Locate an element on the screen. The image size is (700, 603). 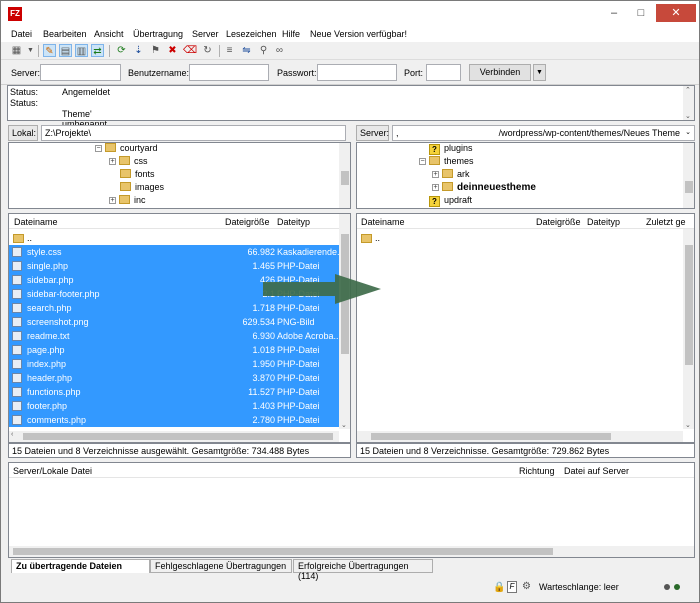
server-input is located at coordinates (80, 72).